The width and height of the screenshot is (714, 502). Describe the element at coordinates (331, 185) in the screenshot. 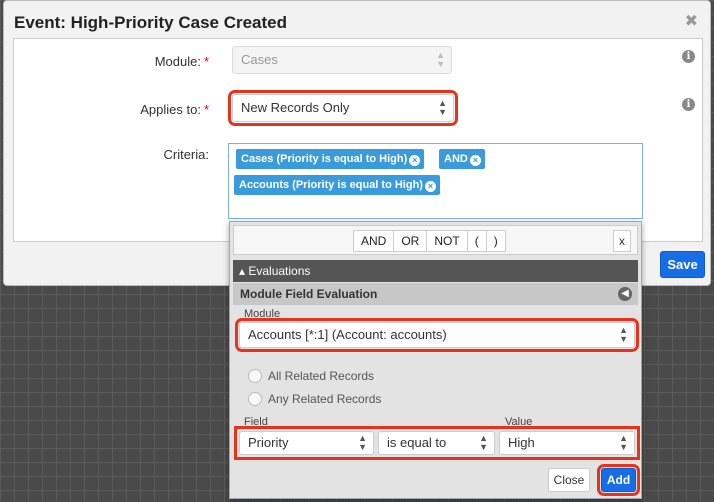

I see `criteria-pill-label: Accounts (Priority is equal to High)` at that location.